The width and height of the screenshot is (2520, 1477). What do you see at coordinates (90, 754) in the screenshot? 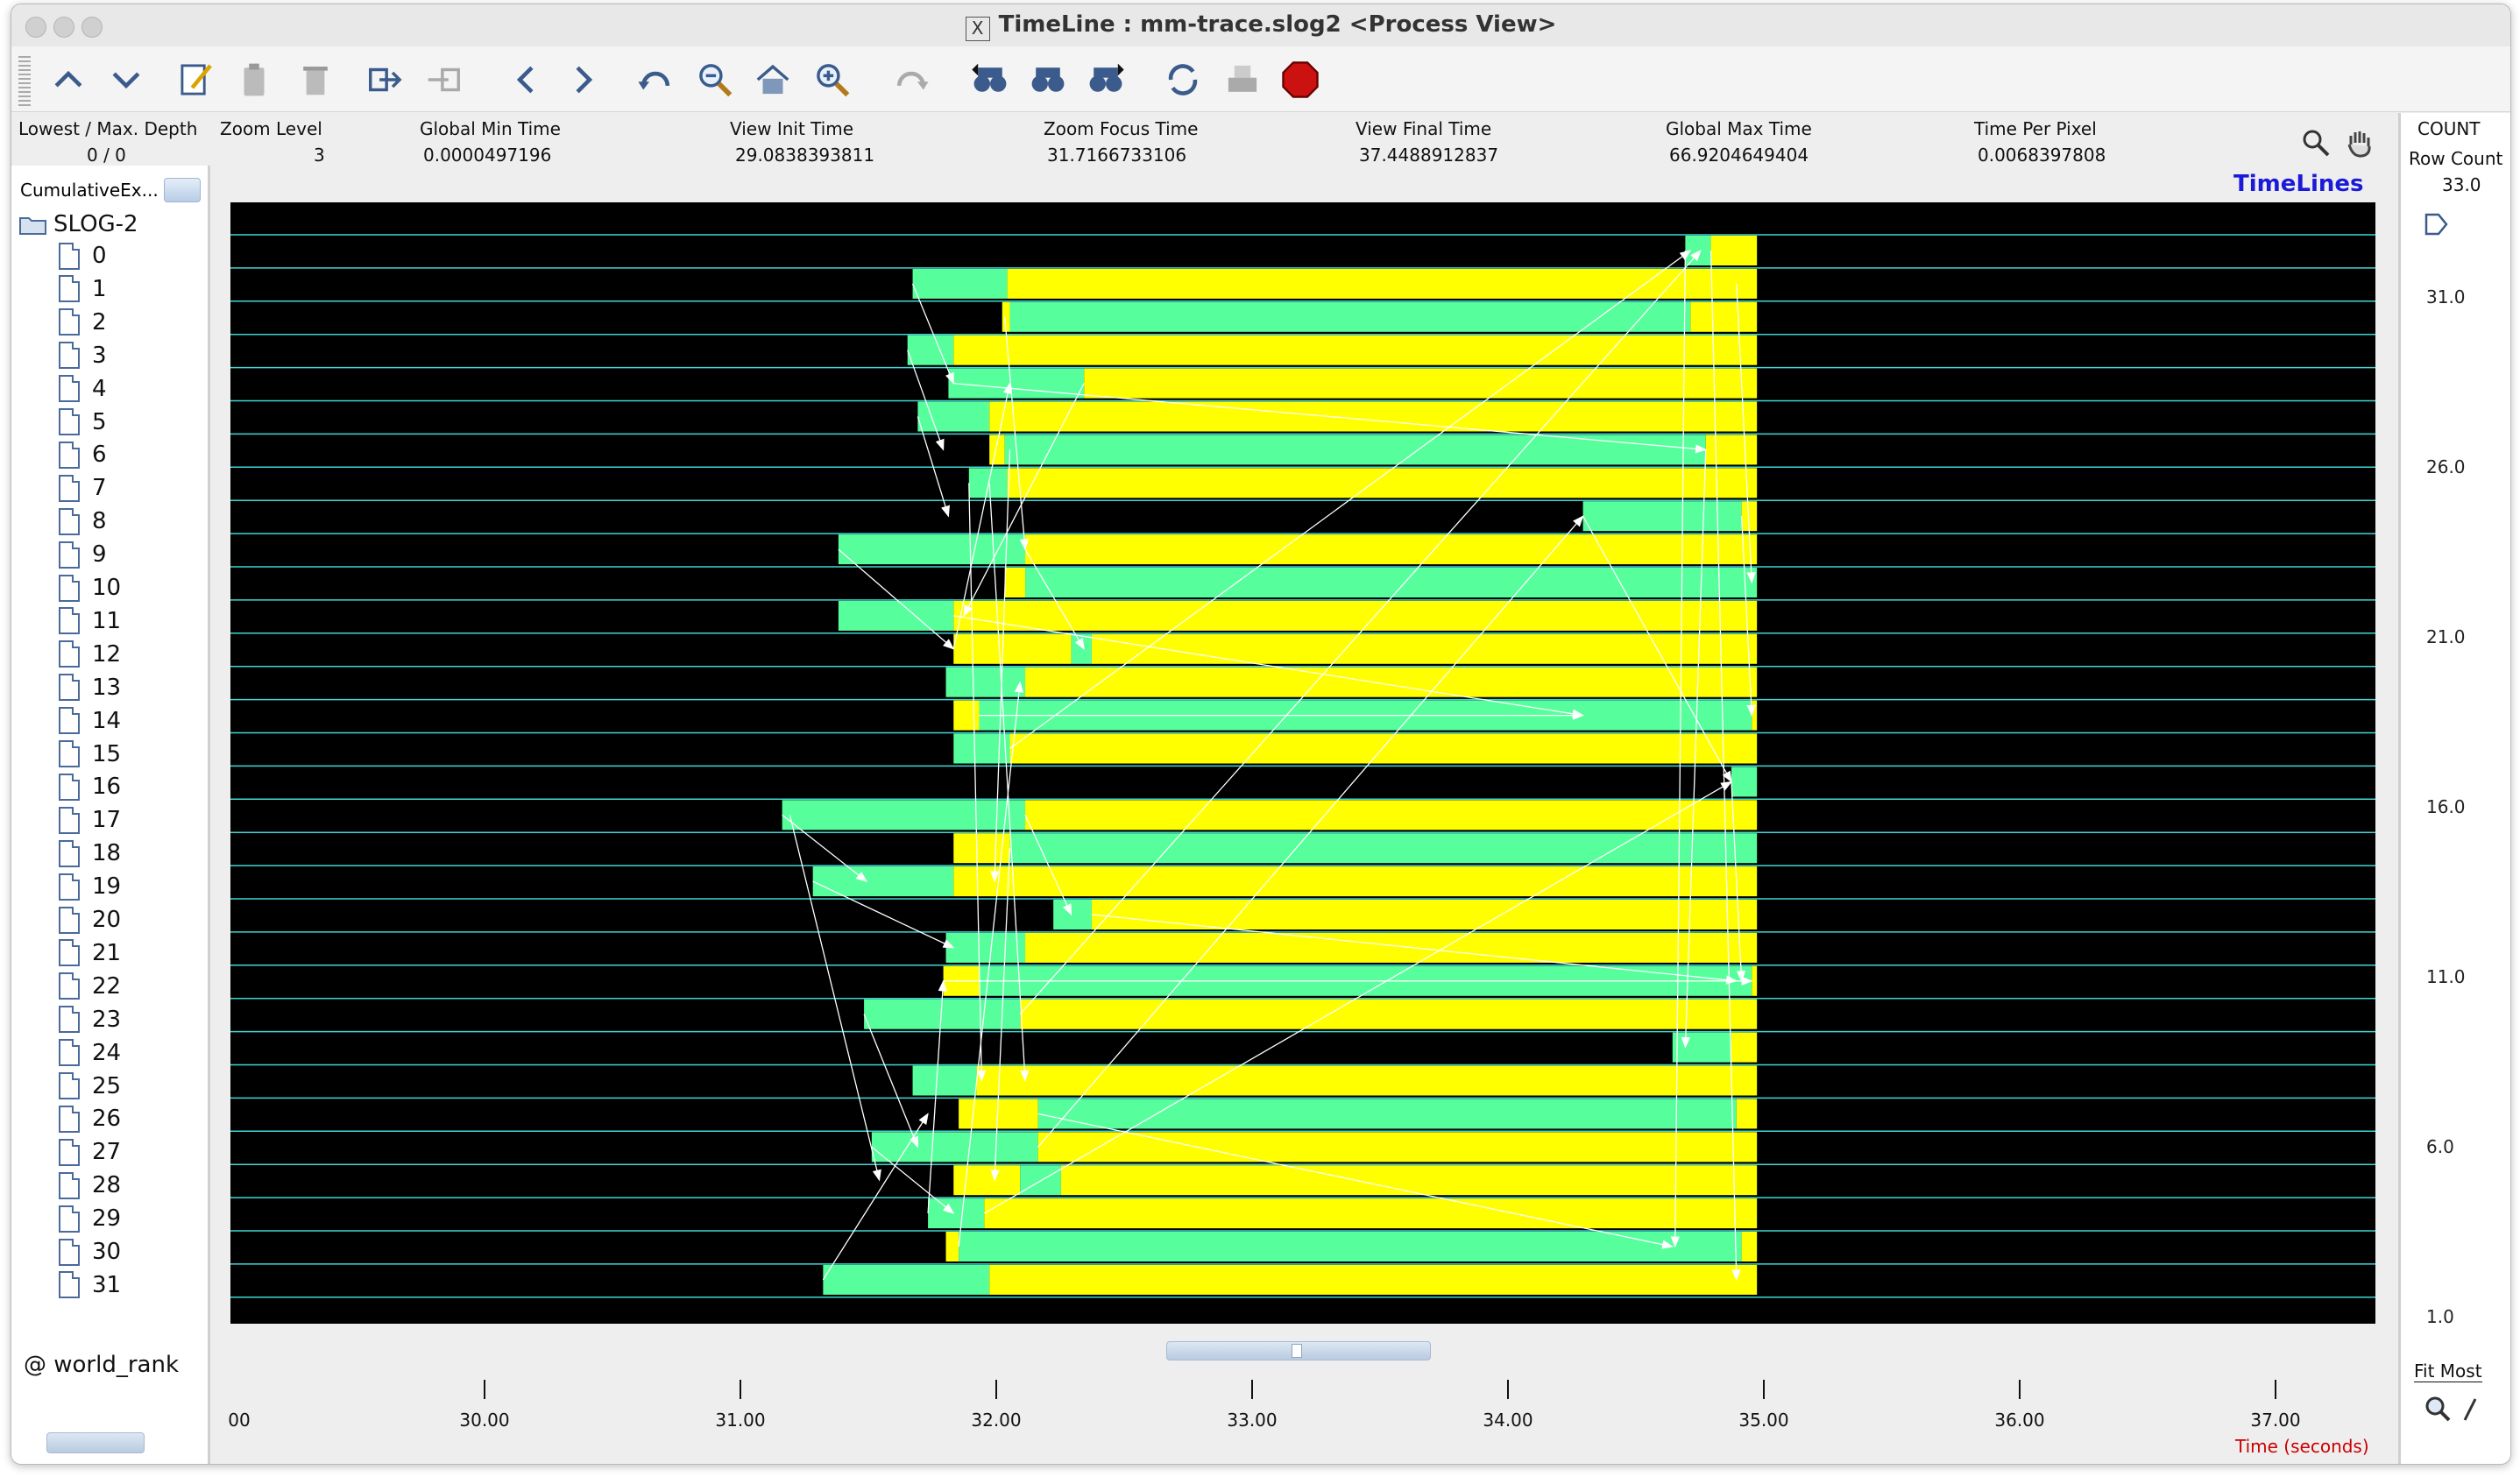
I see `tree-item-rank: 15` at bounding box center [90, 754].